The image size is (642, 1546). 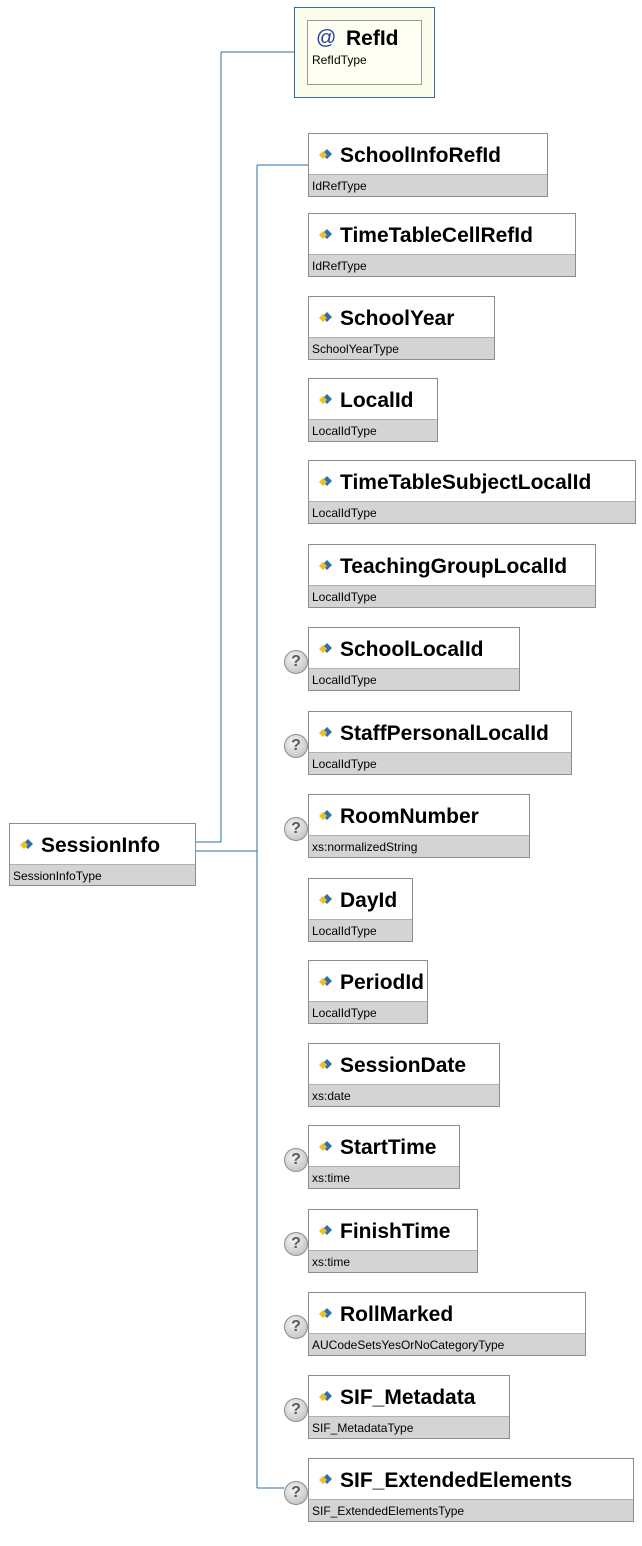 I want to click on element-schoollocalid: SchoolLocalId LocalIdType, so click(x=414, y=659).